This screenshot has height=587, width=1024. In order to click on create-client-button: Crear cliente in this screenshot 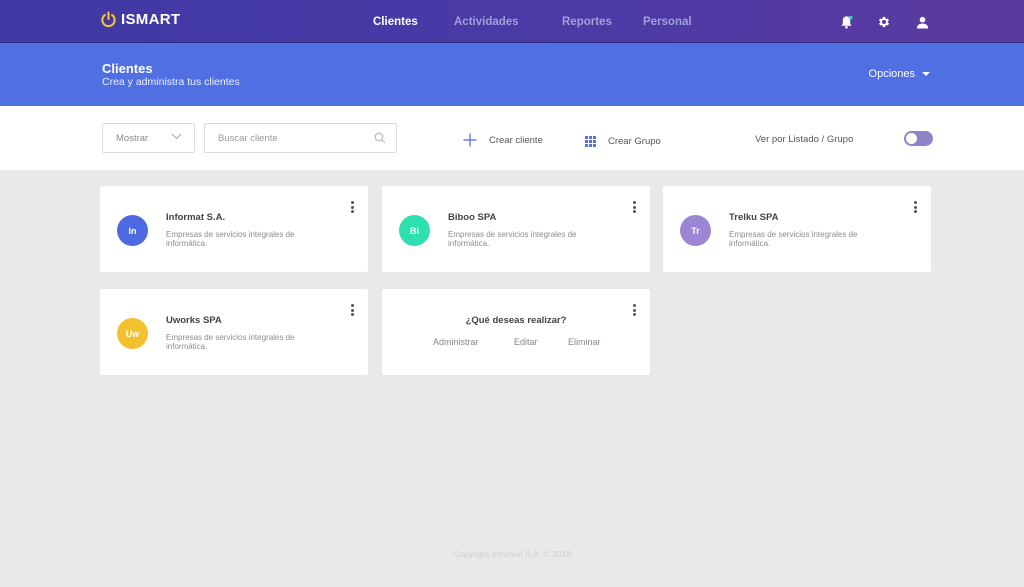, I will do `click(503, 140)`.